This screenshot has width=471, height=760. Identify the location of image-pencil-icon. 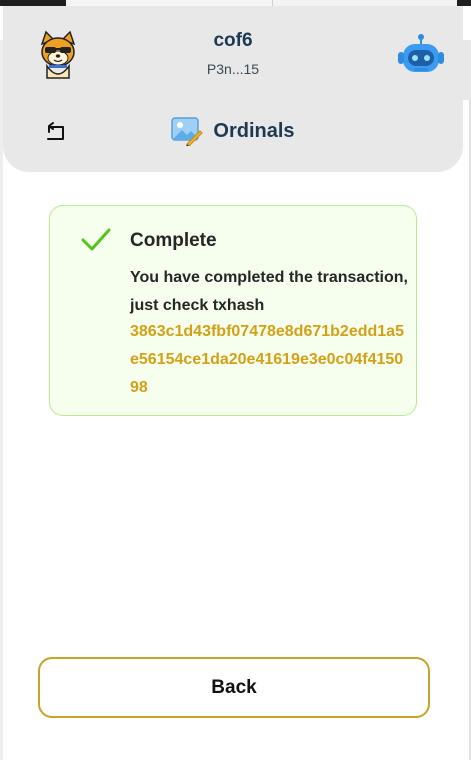
(187, 131).